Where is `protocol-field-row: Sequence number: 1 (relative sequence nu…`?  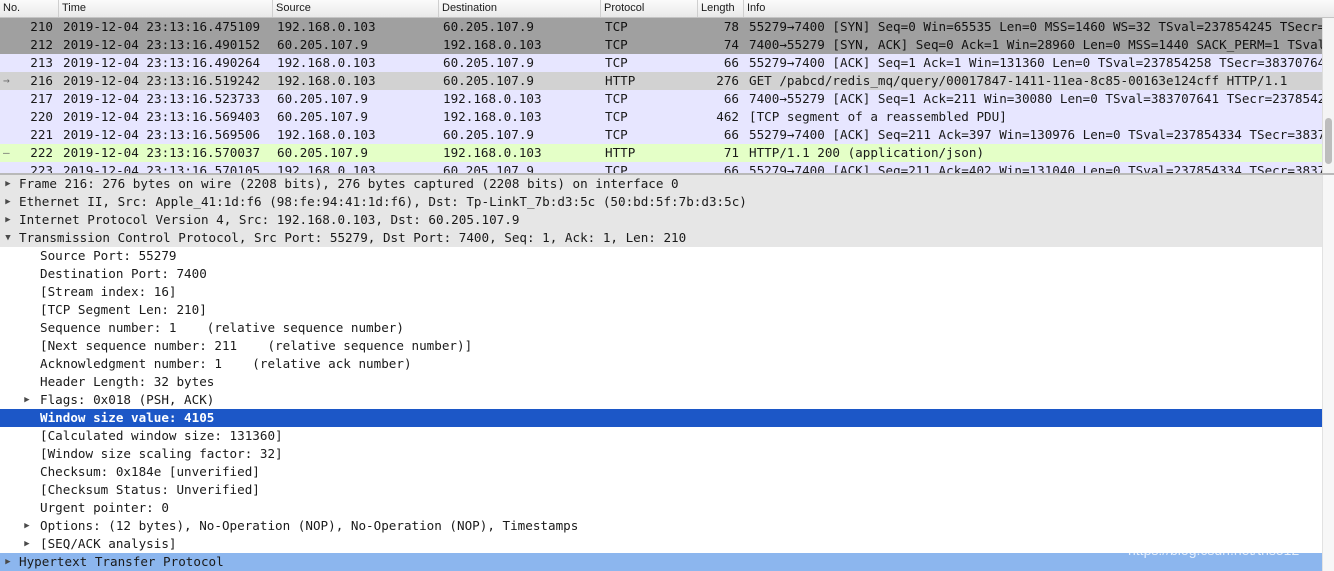 protocol-field-row: Sequence number: 1 (relative sequence nu… is located at coordinates (667, 328).